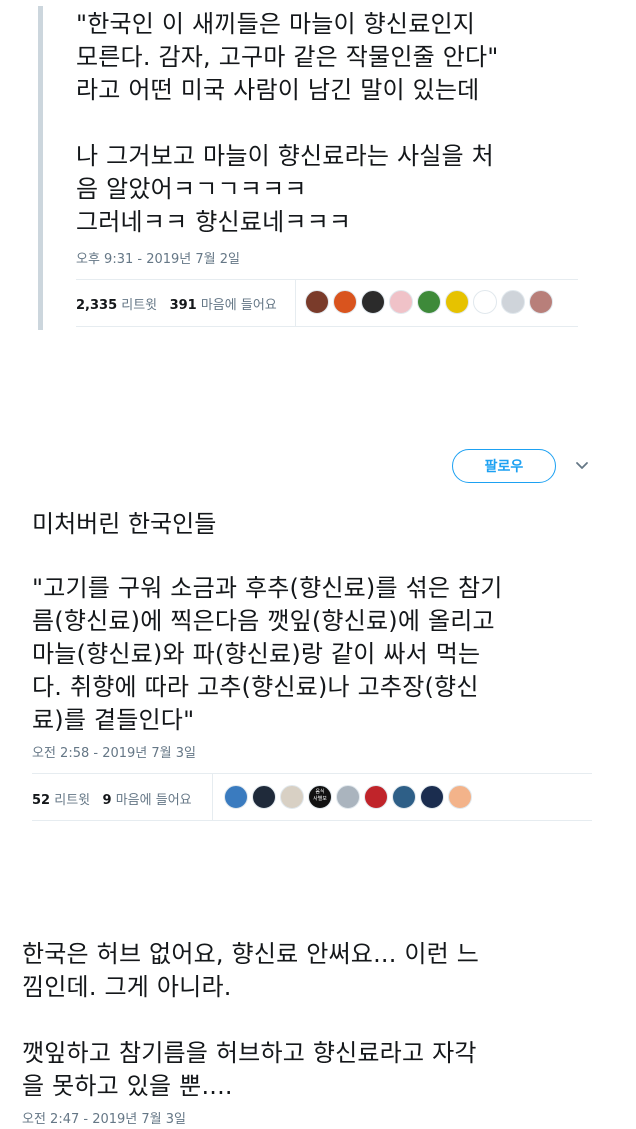 This screenshot has height=1129, width=636. I want to click on chevron-down-icon, so click(582, 465).